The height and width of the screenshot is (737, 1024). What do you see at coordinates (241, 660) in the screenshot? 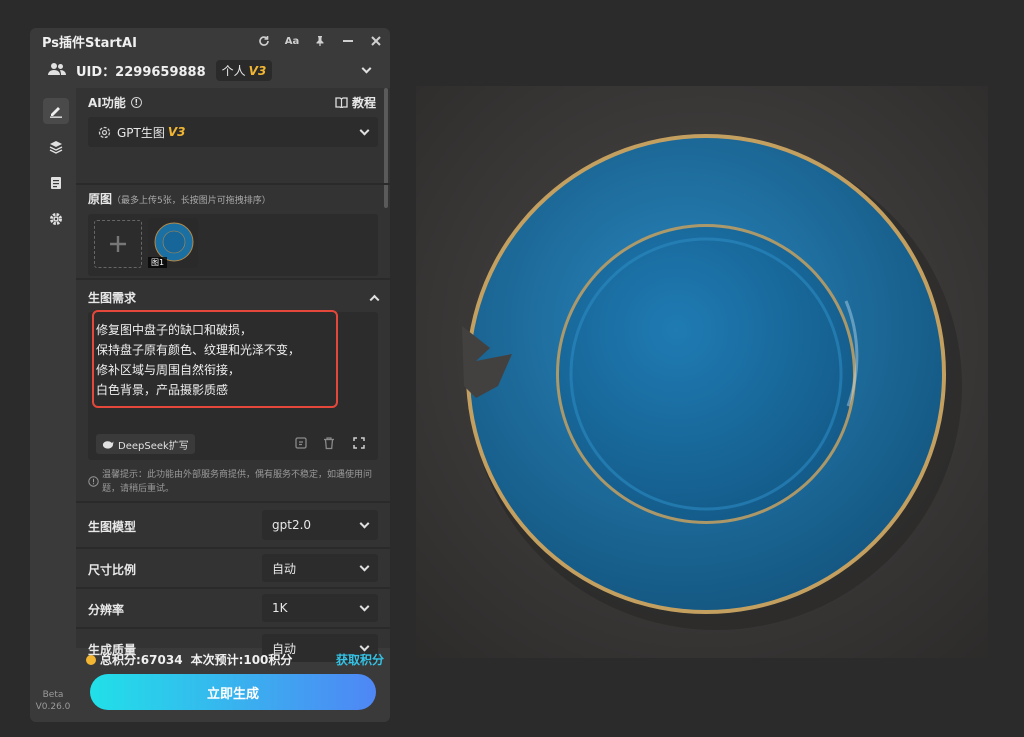
I see `estimated-cost: 本次预计:100积分` at bounding box center [241, 660].